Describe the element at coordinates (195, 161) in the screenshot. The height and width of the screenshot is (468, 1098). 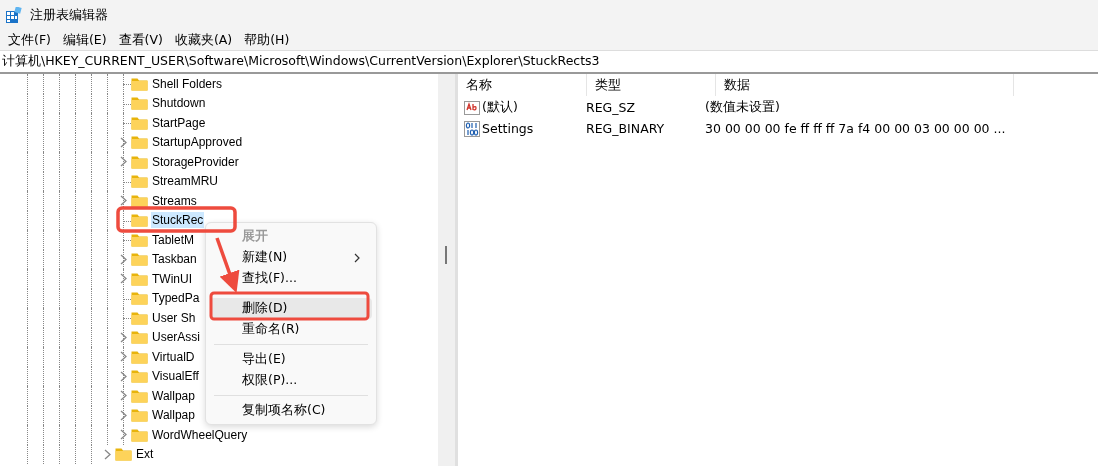
I see `tree-item: StorageProvider` at that location.